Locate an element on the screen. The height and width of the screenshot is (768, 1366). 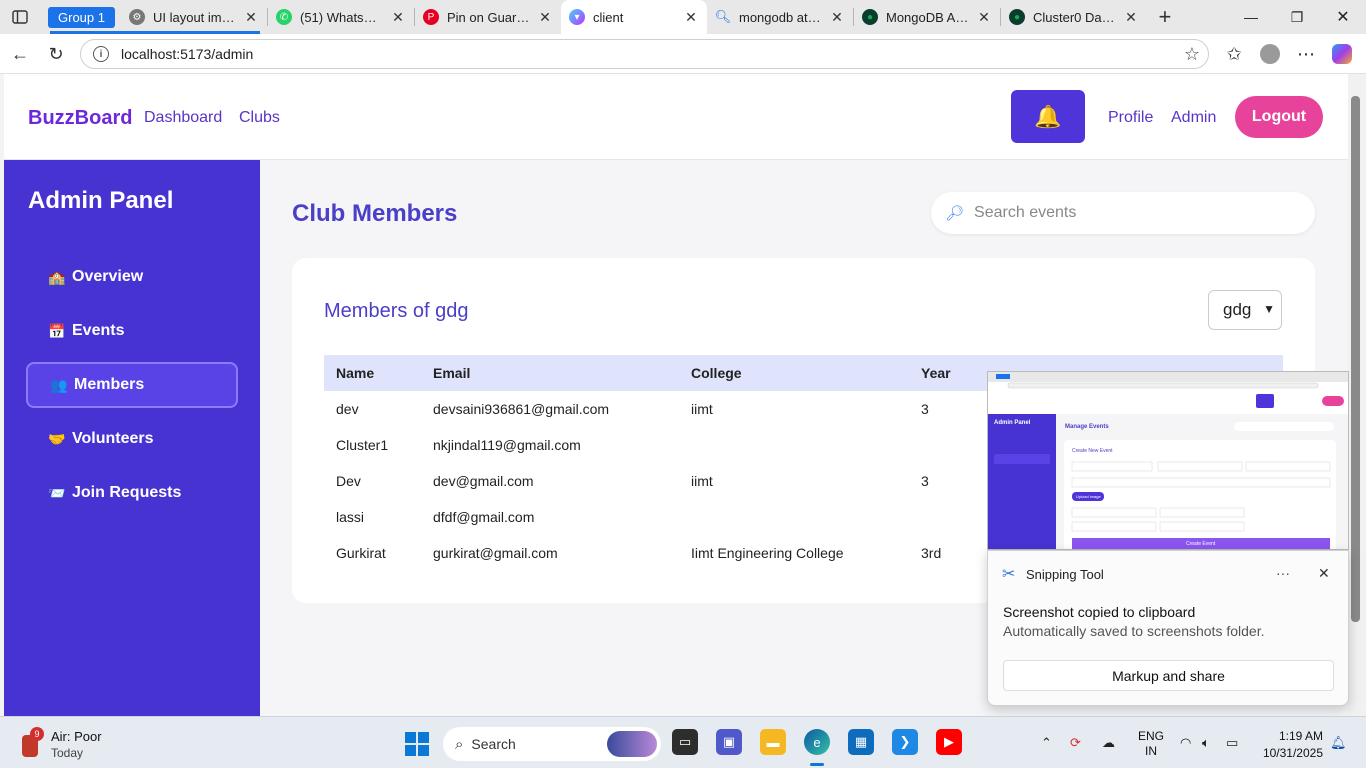
column-header-email: Email is located at coordinates (452, 373).